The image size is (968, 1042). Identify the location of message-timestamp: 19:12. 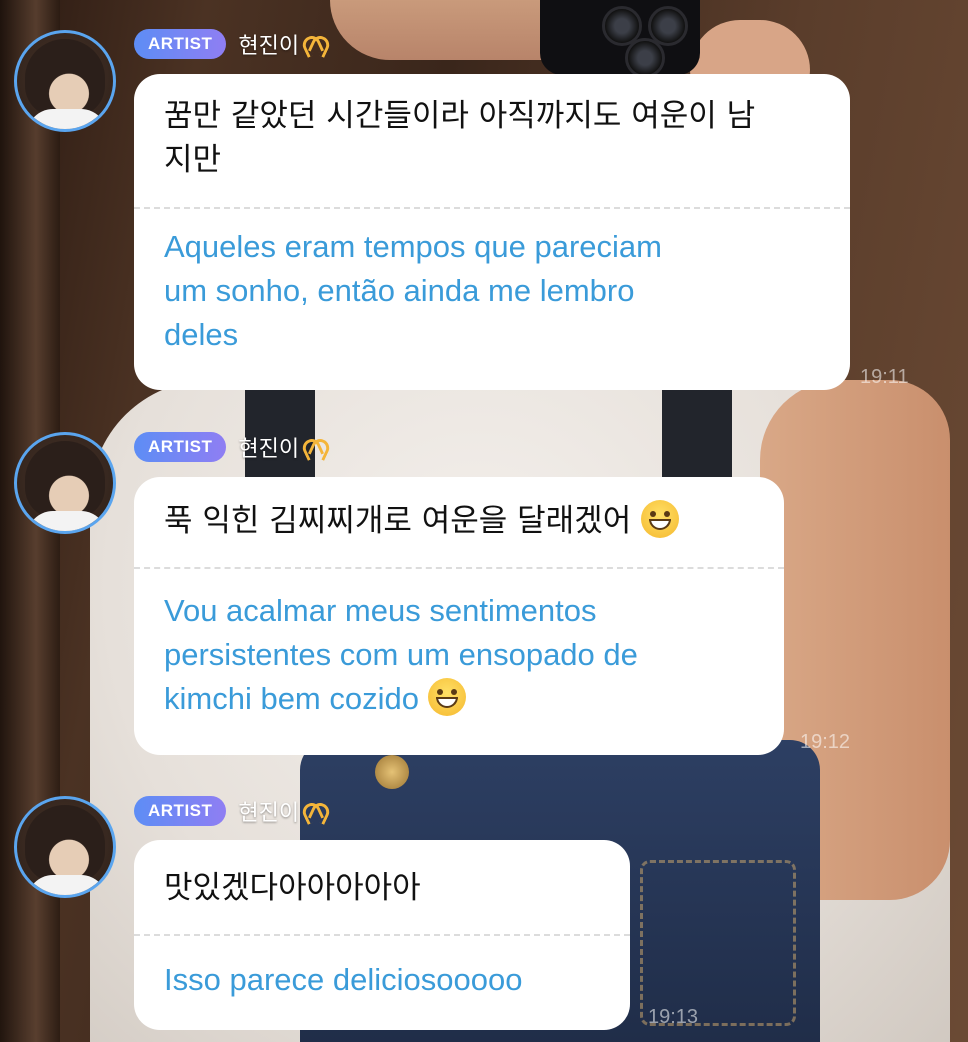
(825, 742).